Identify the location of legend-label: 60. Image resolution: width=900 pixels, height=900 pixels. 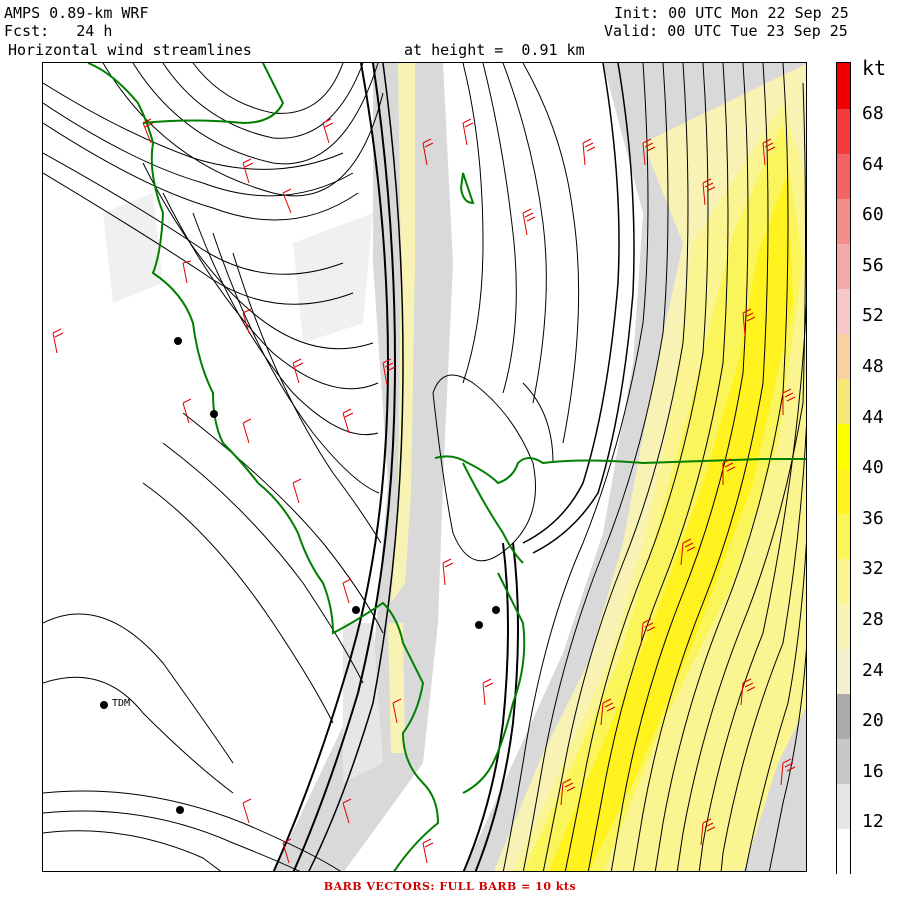
(873, 215).